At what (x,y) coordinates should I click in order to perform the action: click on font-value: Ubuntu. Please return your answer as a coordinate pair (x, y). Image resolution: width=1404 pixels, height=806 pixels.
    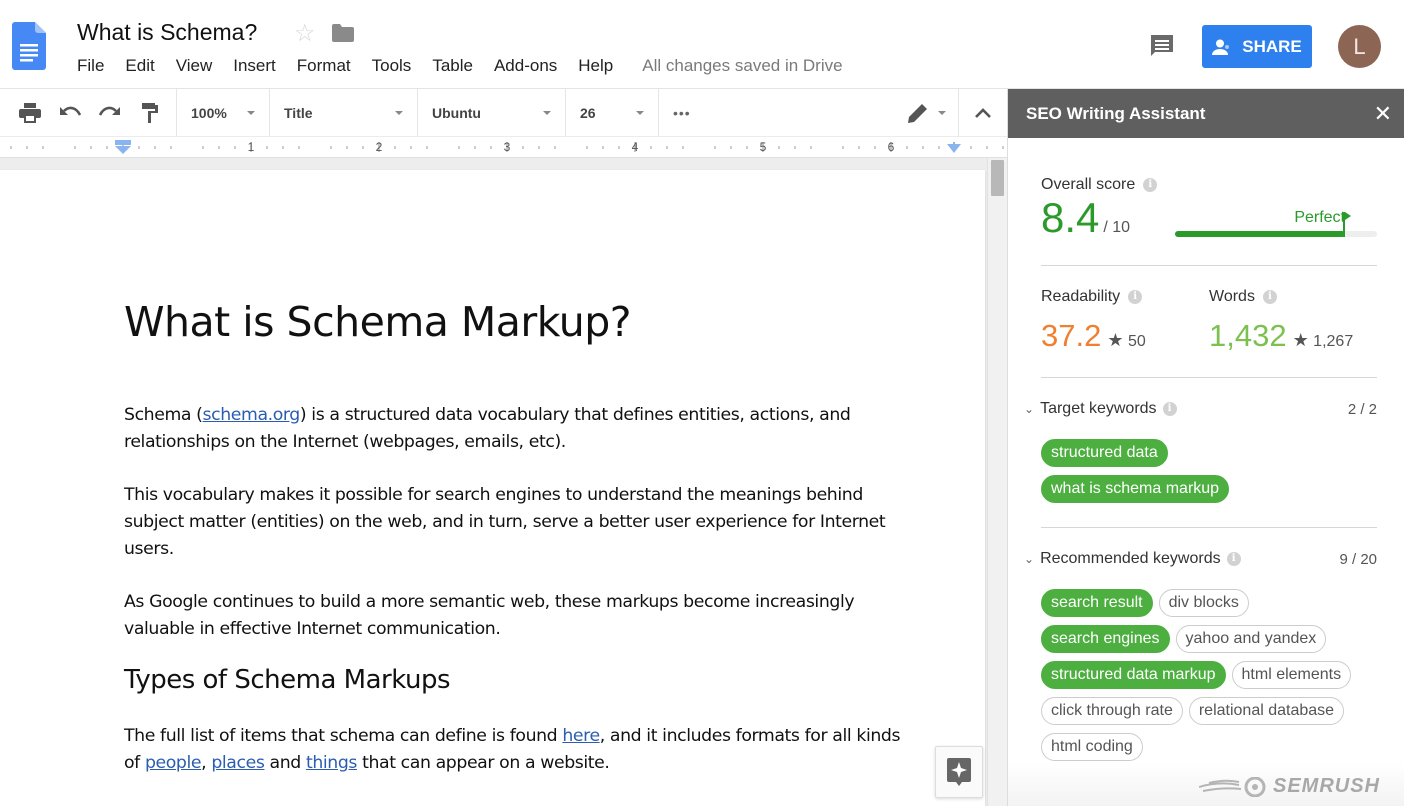
    Looking at the image, I should click on (456, 112).